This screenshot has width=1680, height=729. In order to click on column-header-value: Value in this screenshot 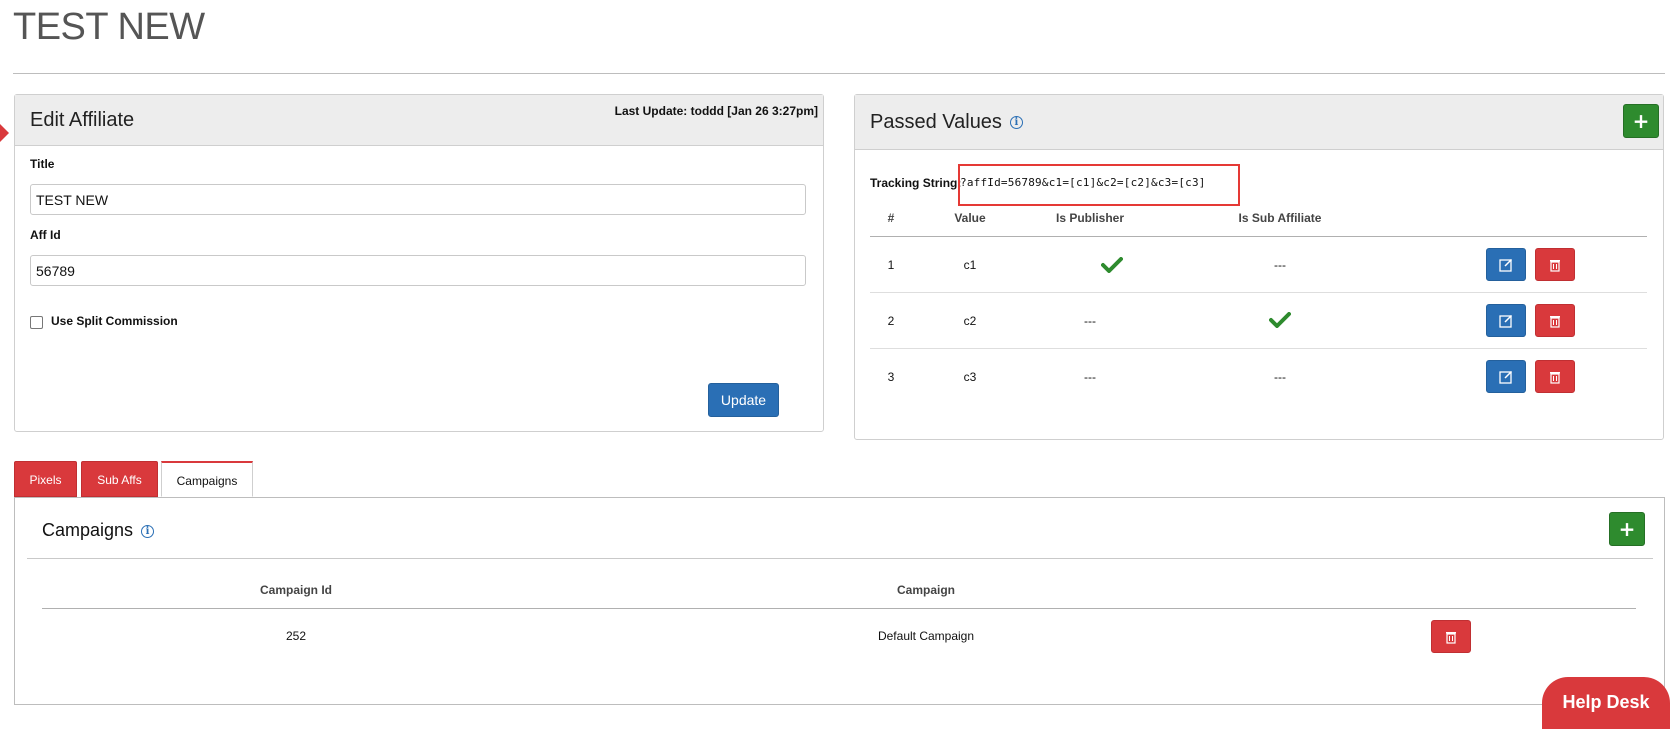, I will do `click(970, 218)`.